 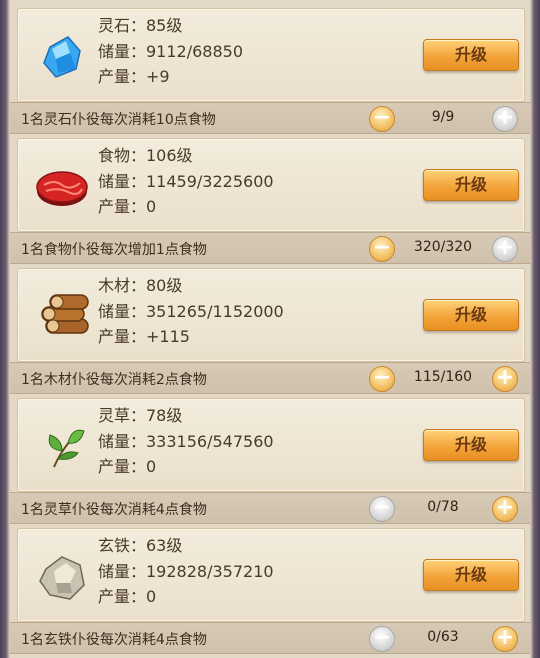 I want to click on wood-logs-icon, so click(x=62, y=317).